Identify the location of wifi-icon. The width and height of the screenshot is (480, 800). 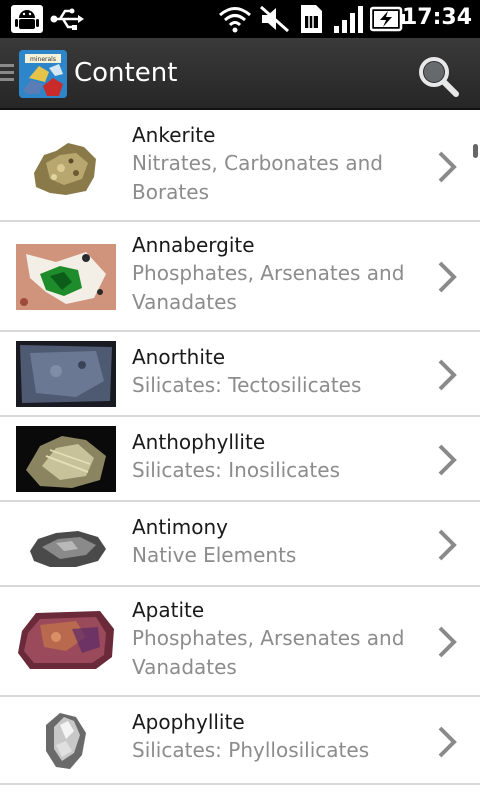
(235, 20).